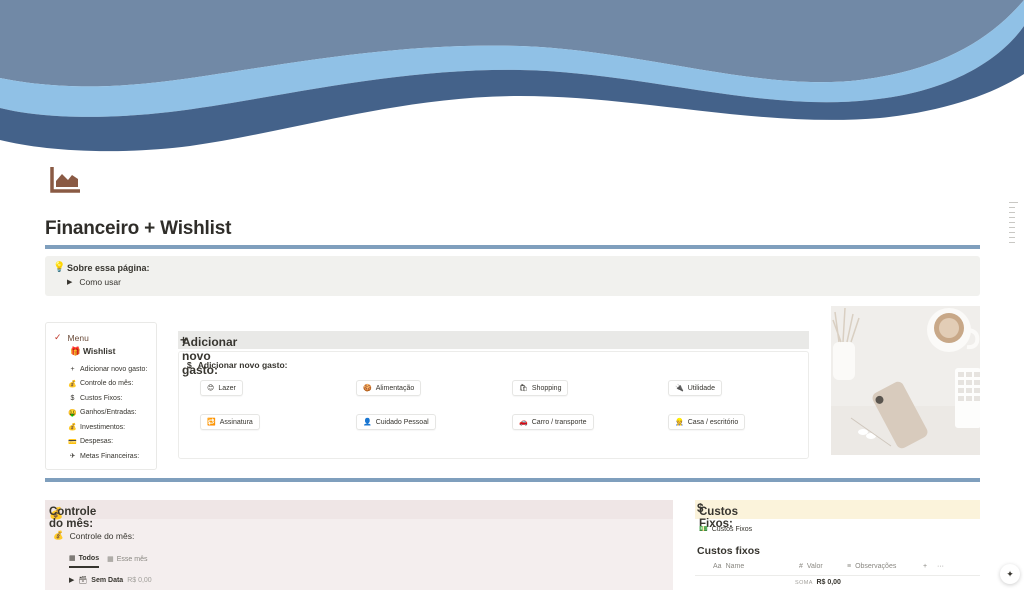  Describe the element at coordinates (139, 580) in the screenshot. I see `group-amount: R$ 0,00` at that location.